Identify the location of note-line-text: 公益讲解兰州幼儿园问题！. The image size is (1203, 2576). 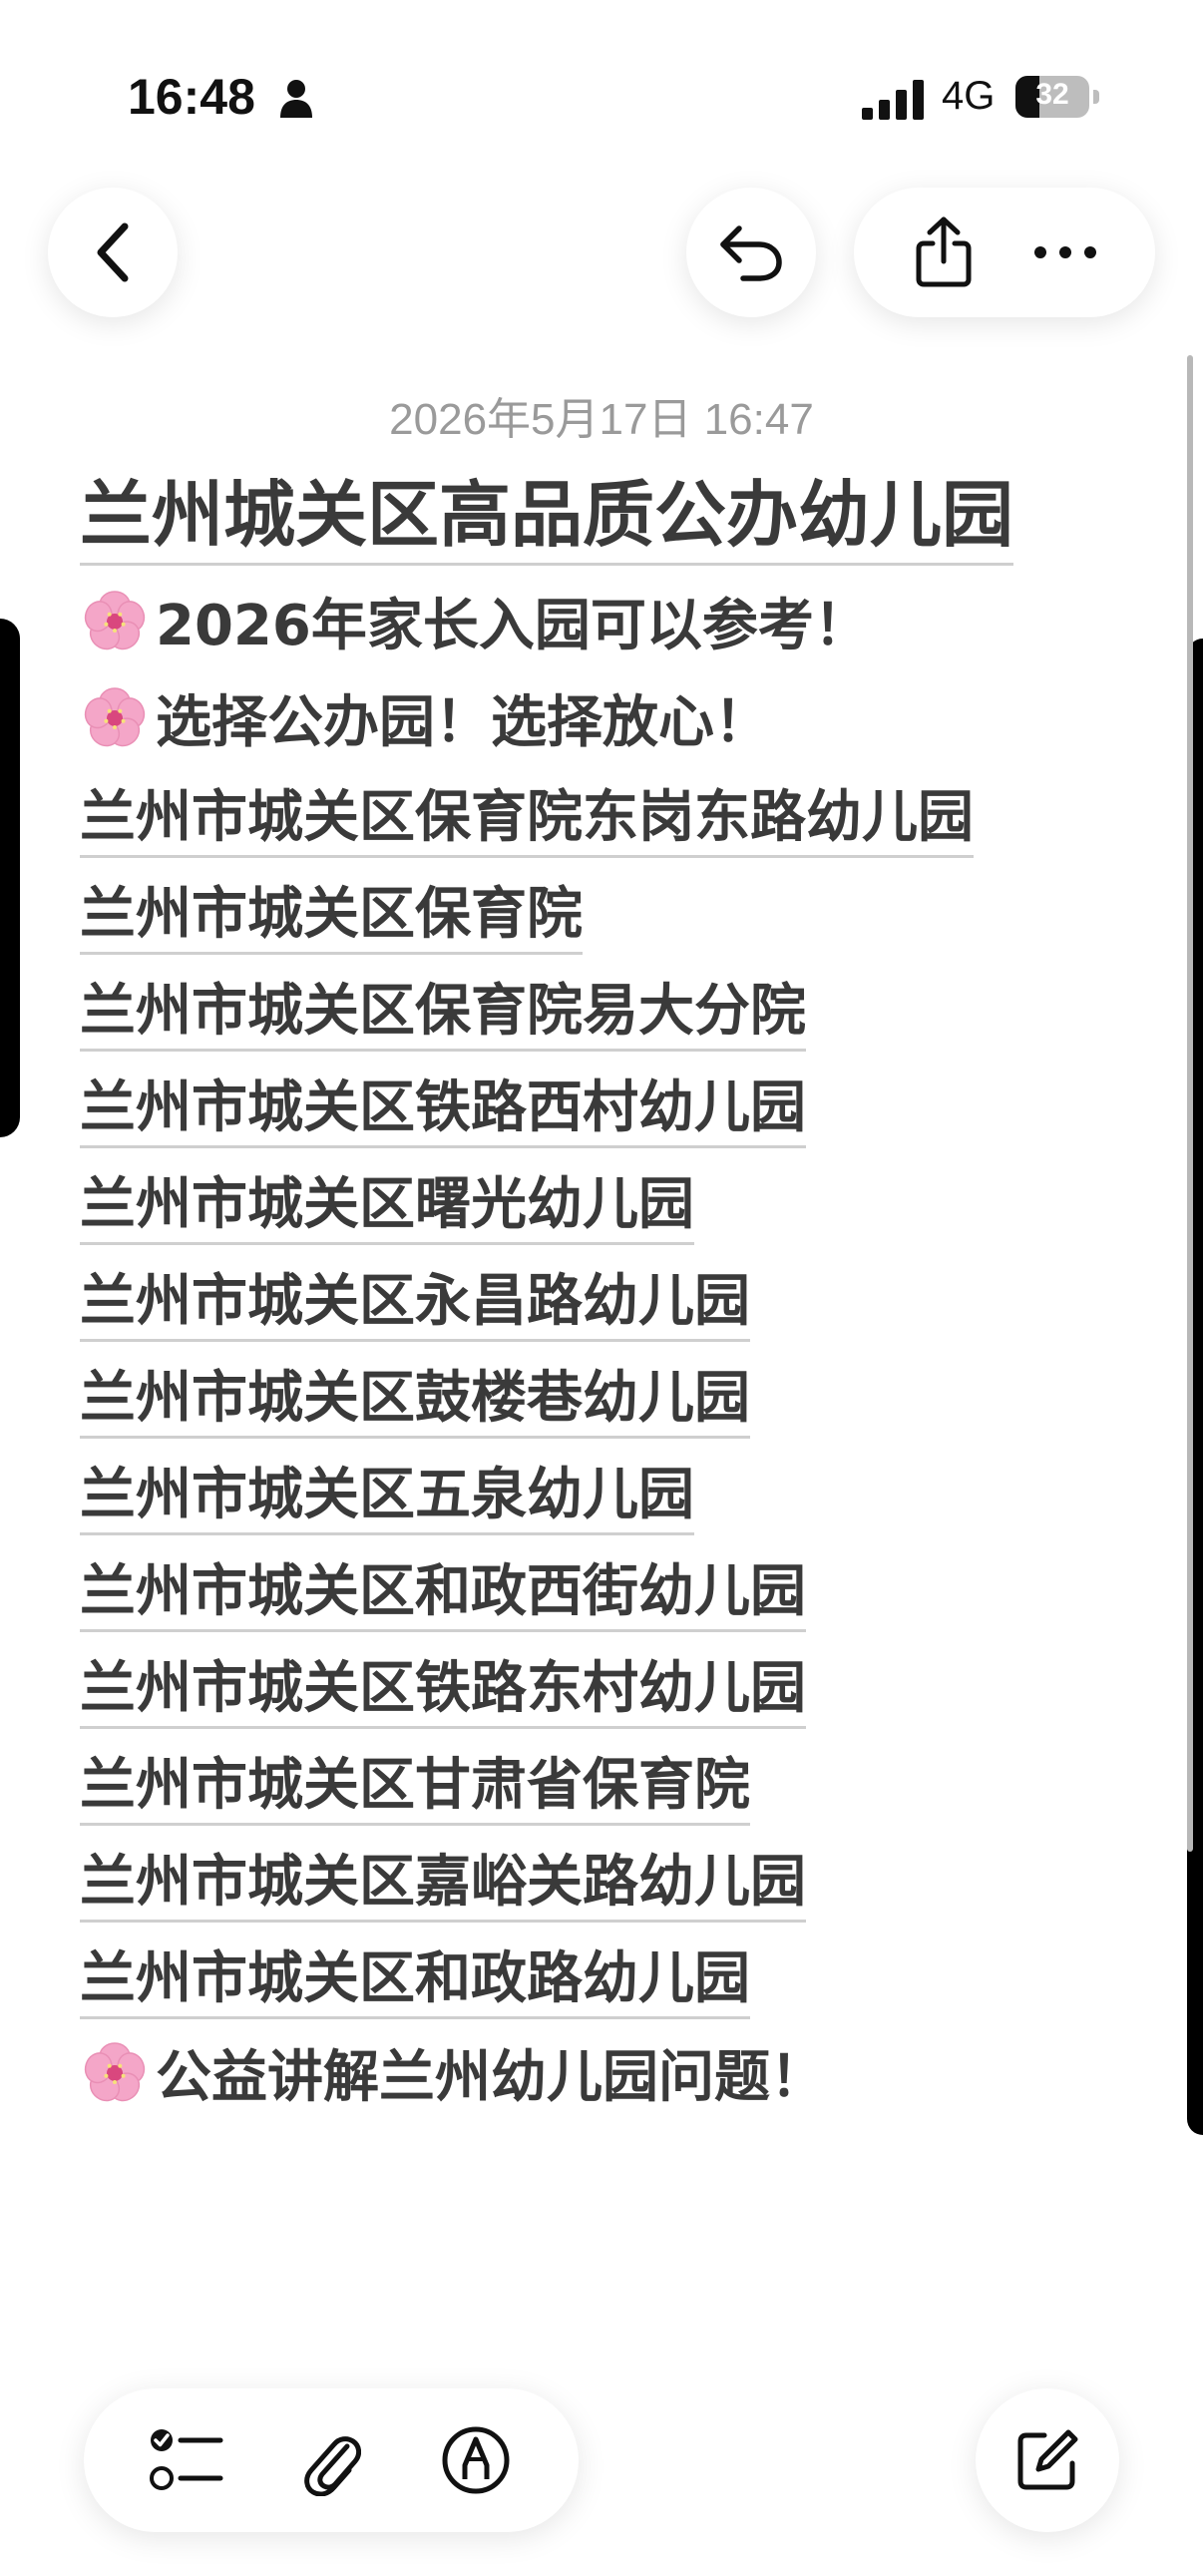
(491, 2077).